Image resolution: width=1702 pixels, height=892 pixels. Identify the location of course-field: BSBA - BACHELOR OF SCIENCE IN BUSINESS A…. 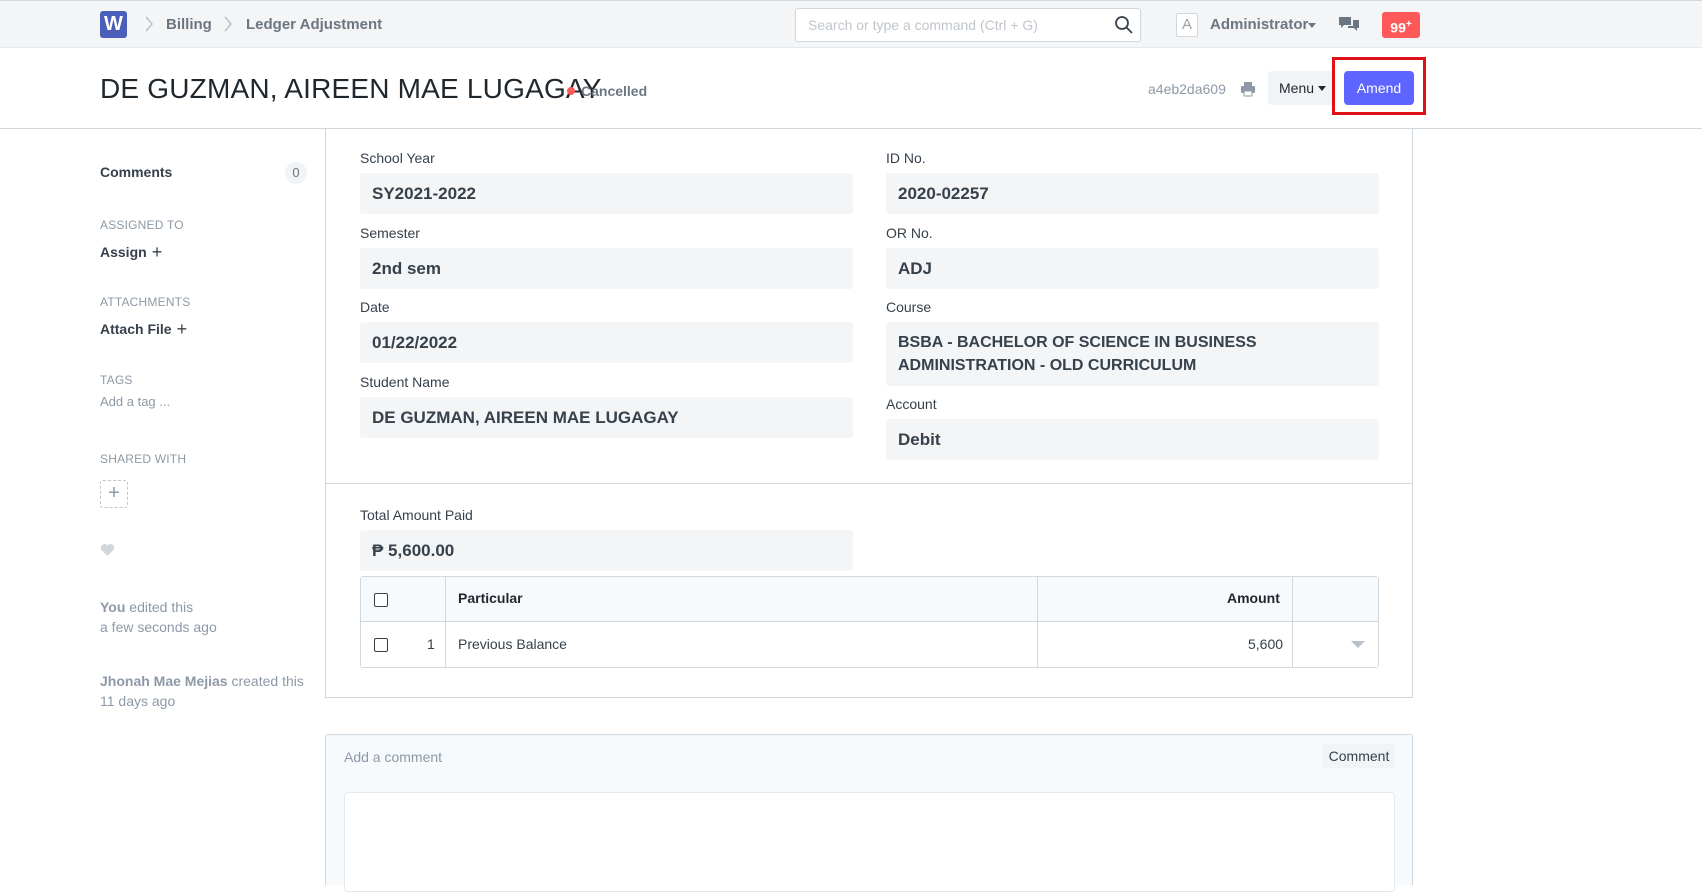
(1132, 354).